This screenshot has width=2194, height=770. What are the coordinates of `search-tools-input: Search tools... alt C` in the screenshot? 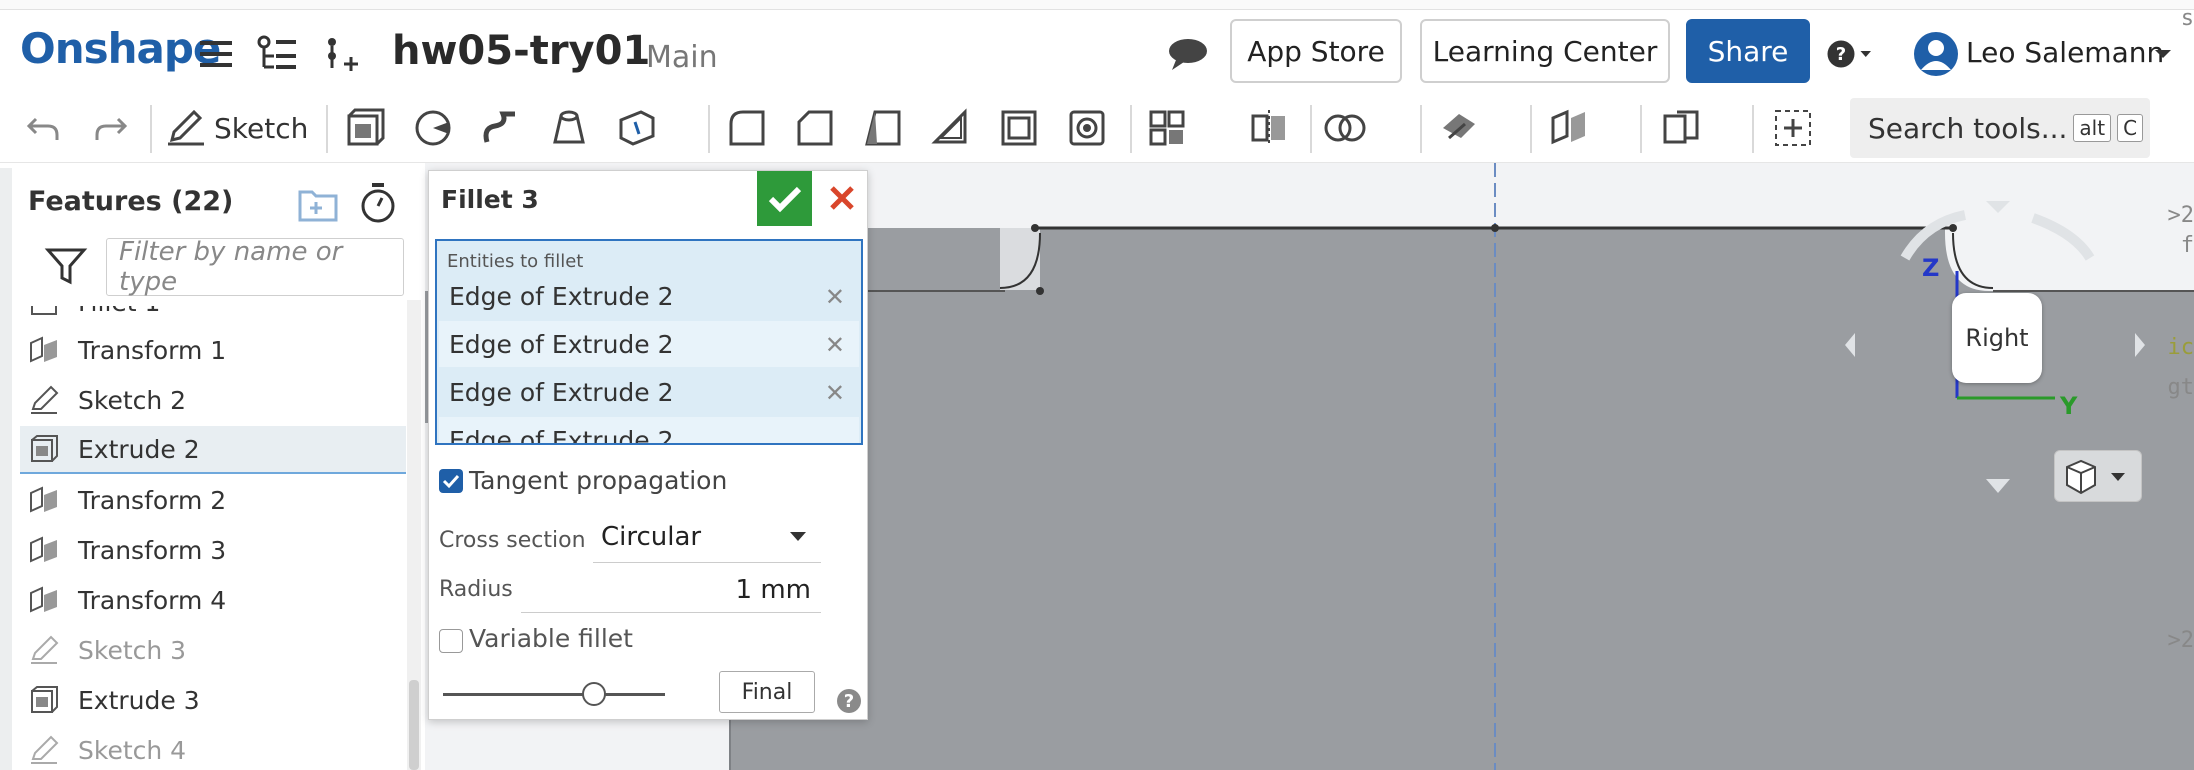 It's located at (2000, 128).